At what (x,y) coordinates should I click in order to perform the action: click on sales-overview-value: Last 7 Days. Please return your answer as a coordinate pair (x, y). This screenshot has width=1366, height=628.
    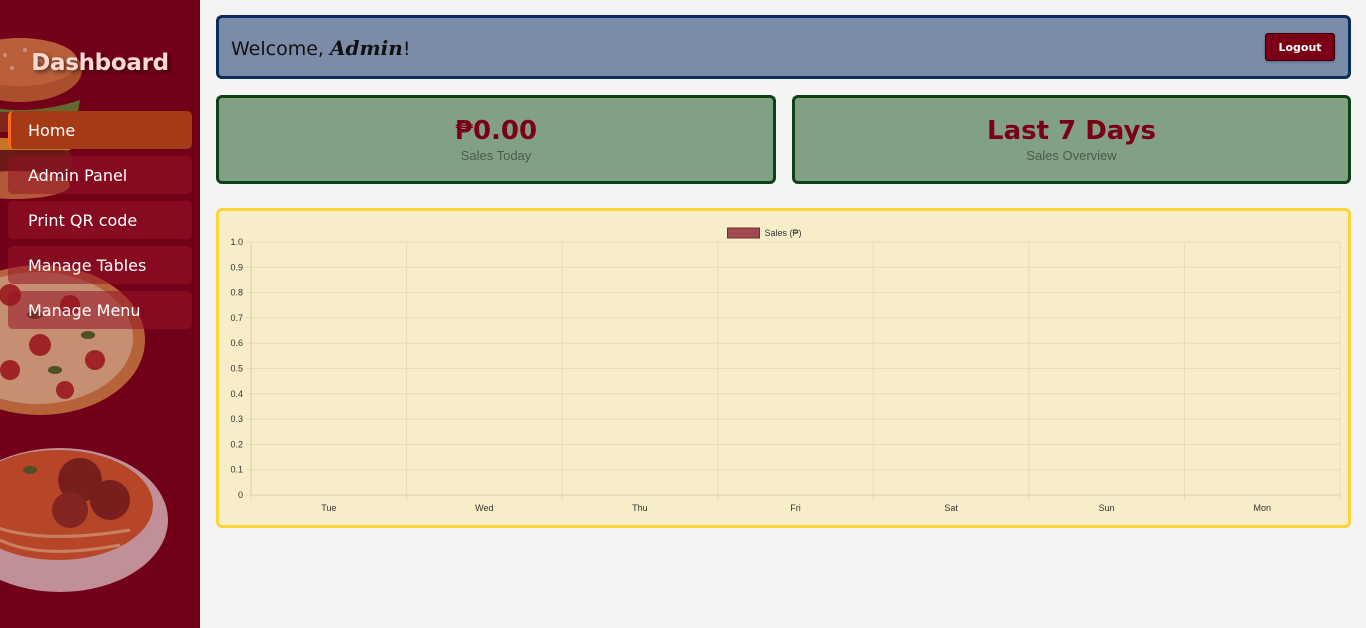
    Looking at the image, I should click on (1071, 131).